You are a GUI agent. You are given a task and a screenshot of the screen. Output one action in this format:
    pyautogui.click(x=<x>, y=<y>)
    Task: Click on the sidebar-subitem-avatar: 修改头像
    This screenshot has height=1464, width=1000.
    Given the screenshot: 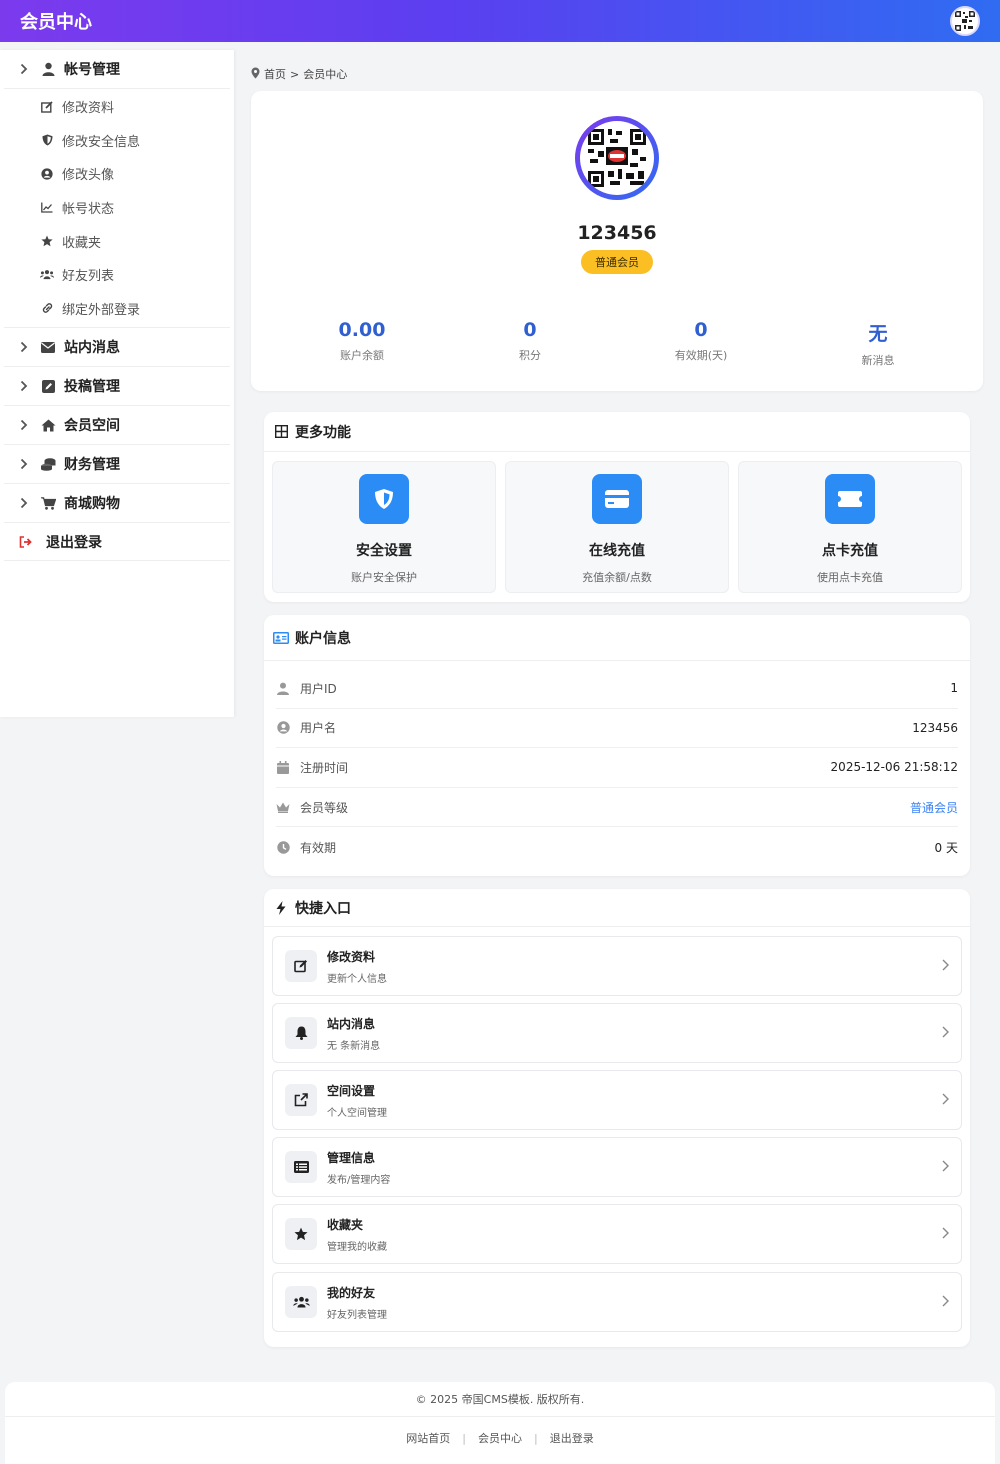 What is the action you would take?
    pyautogui.click(x=117, y=174)
    